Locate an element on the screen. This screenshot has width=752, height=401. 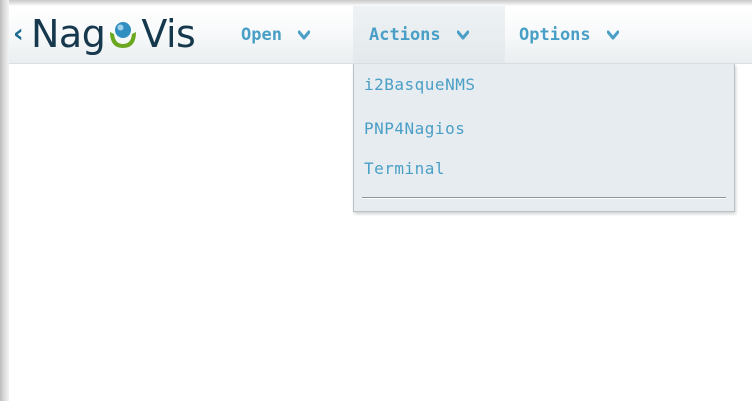
menu-options-label: Options is located at coordinates (555, 34).